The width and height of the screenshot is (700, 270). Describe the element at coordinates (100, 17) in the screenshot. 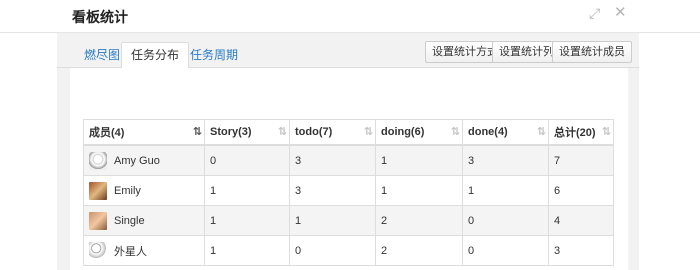

I see `dialog-title: 看板统计` at that location.